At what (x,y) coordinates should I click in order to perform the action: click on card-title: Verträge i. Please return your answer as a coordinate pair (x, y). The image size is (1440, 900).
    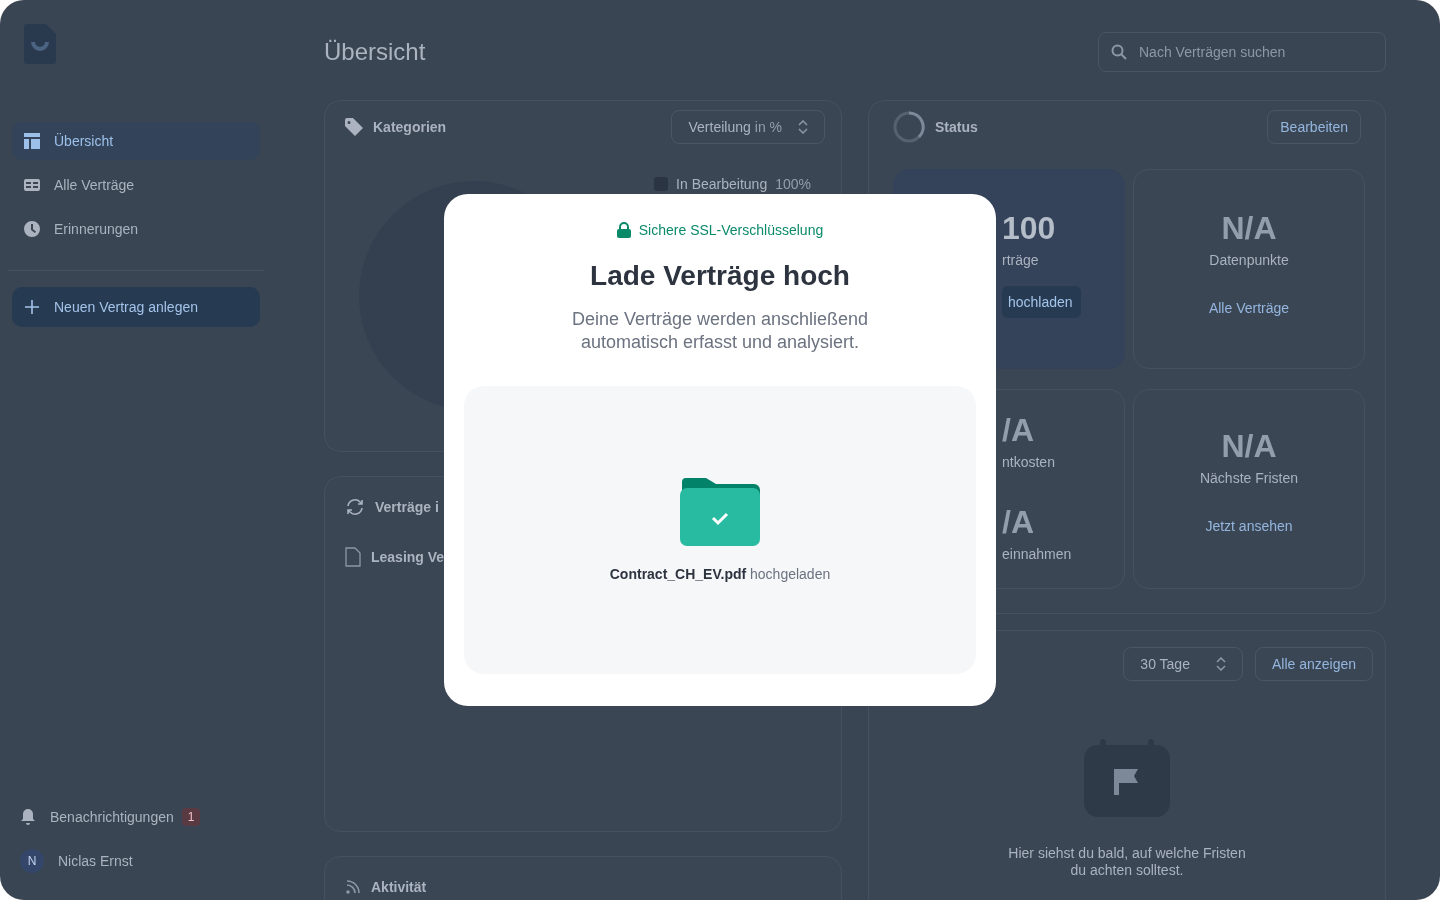
    Looking at the image, I should click on (407, 507).